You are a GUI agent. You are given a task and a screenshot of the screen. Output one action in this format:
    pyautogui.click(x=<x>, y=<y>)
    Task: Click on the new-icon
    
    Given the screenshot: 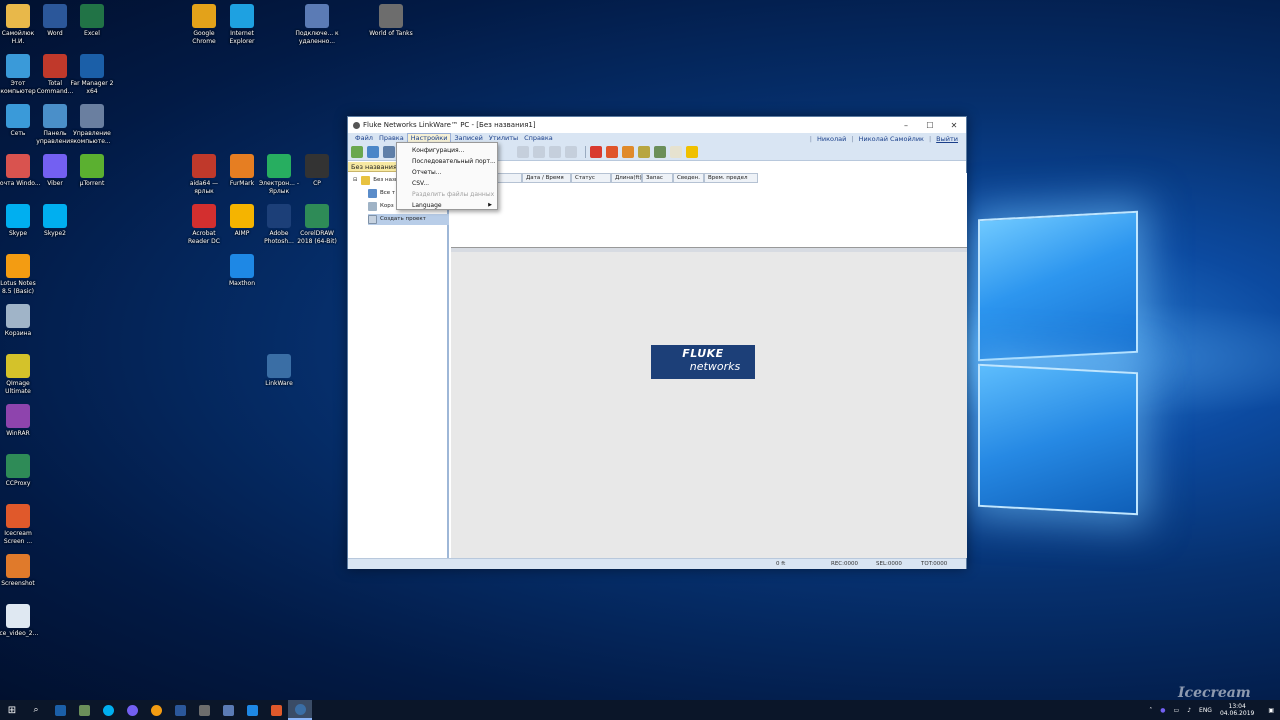 What is the action you would take?
    pyautogui.click(x=357, y=152)
    